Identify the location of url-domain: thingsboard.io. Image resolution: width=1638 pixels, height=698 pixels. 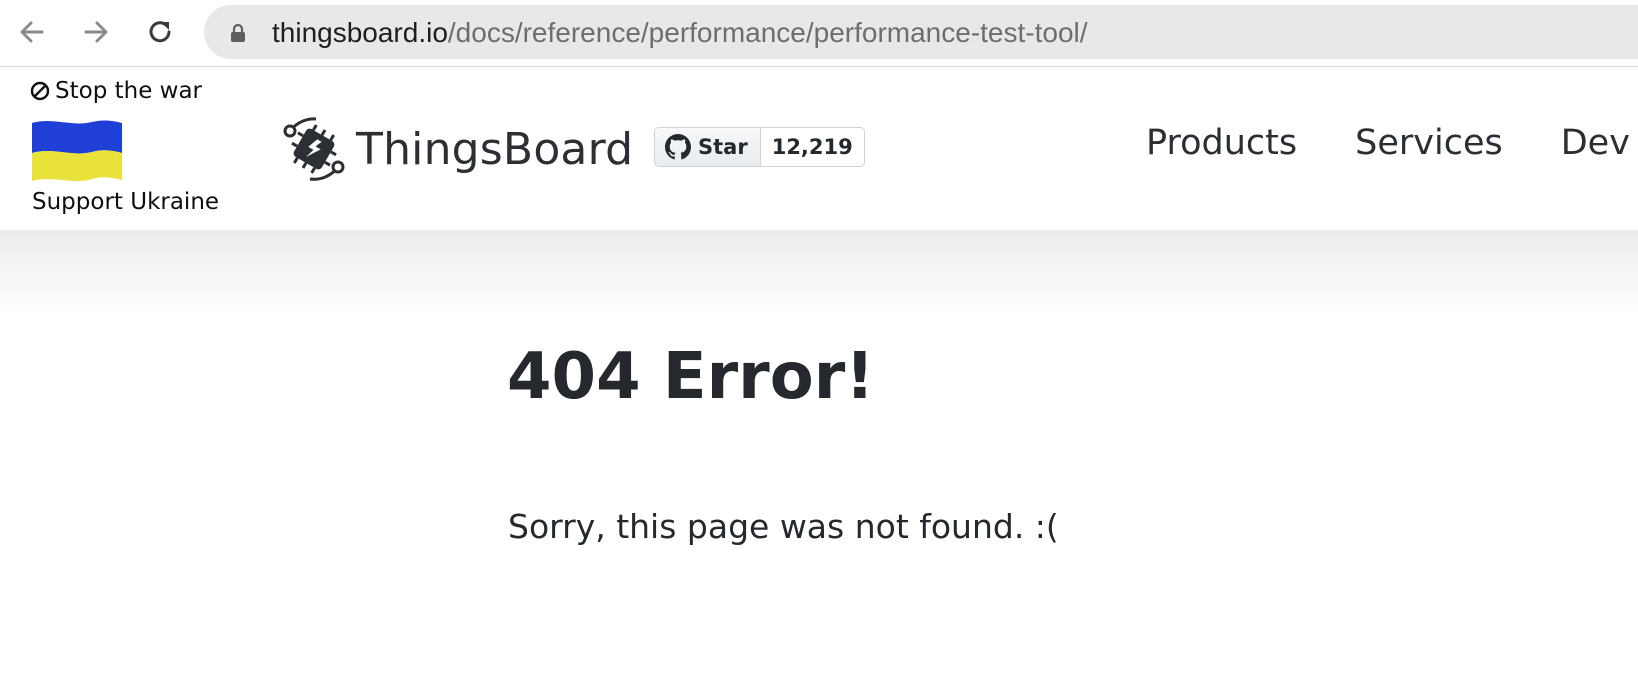
(360, 32).